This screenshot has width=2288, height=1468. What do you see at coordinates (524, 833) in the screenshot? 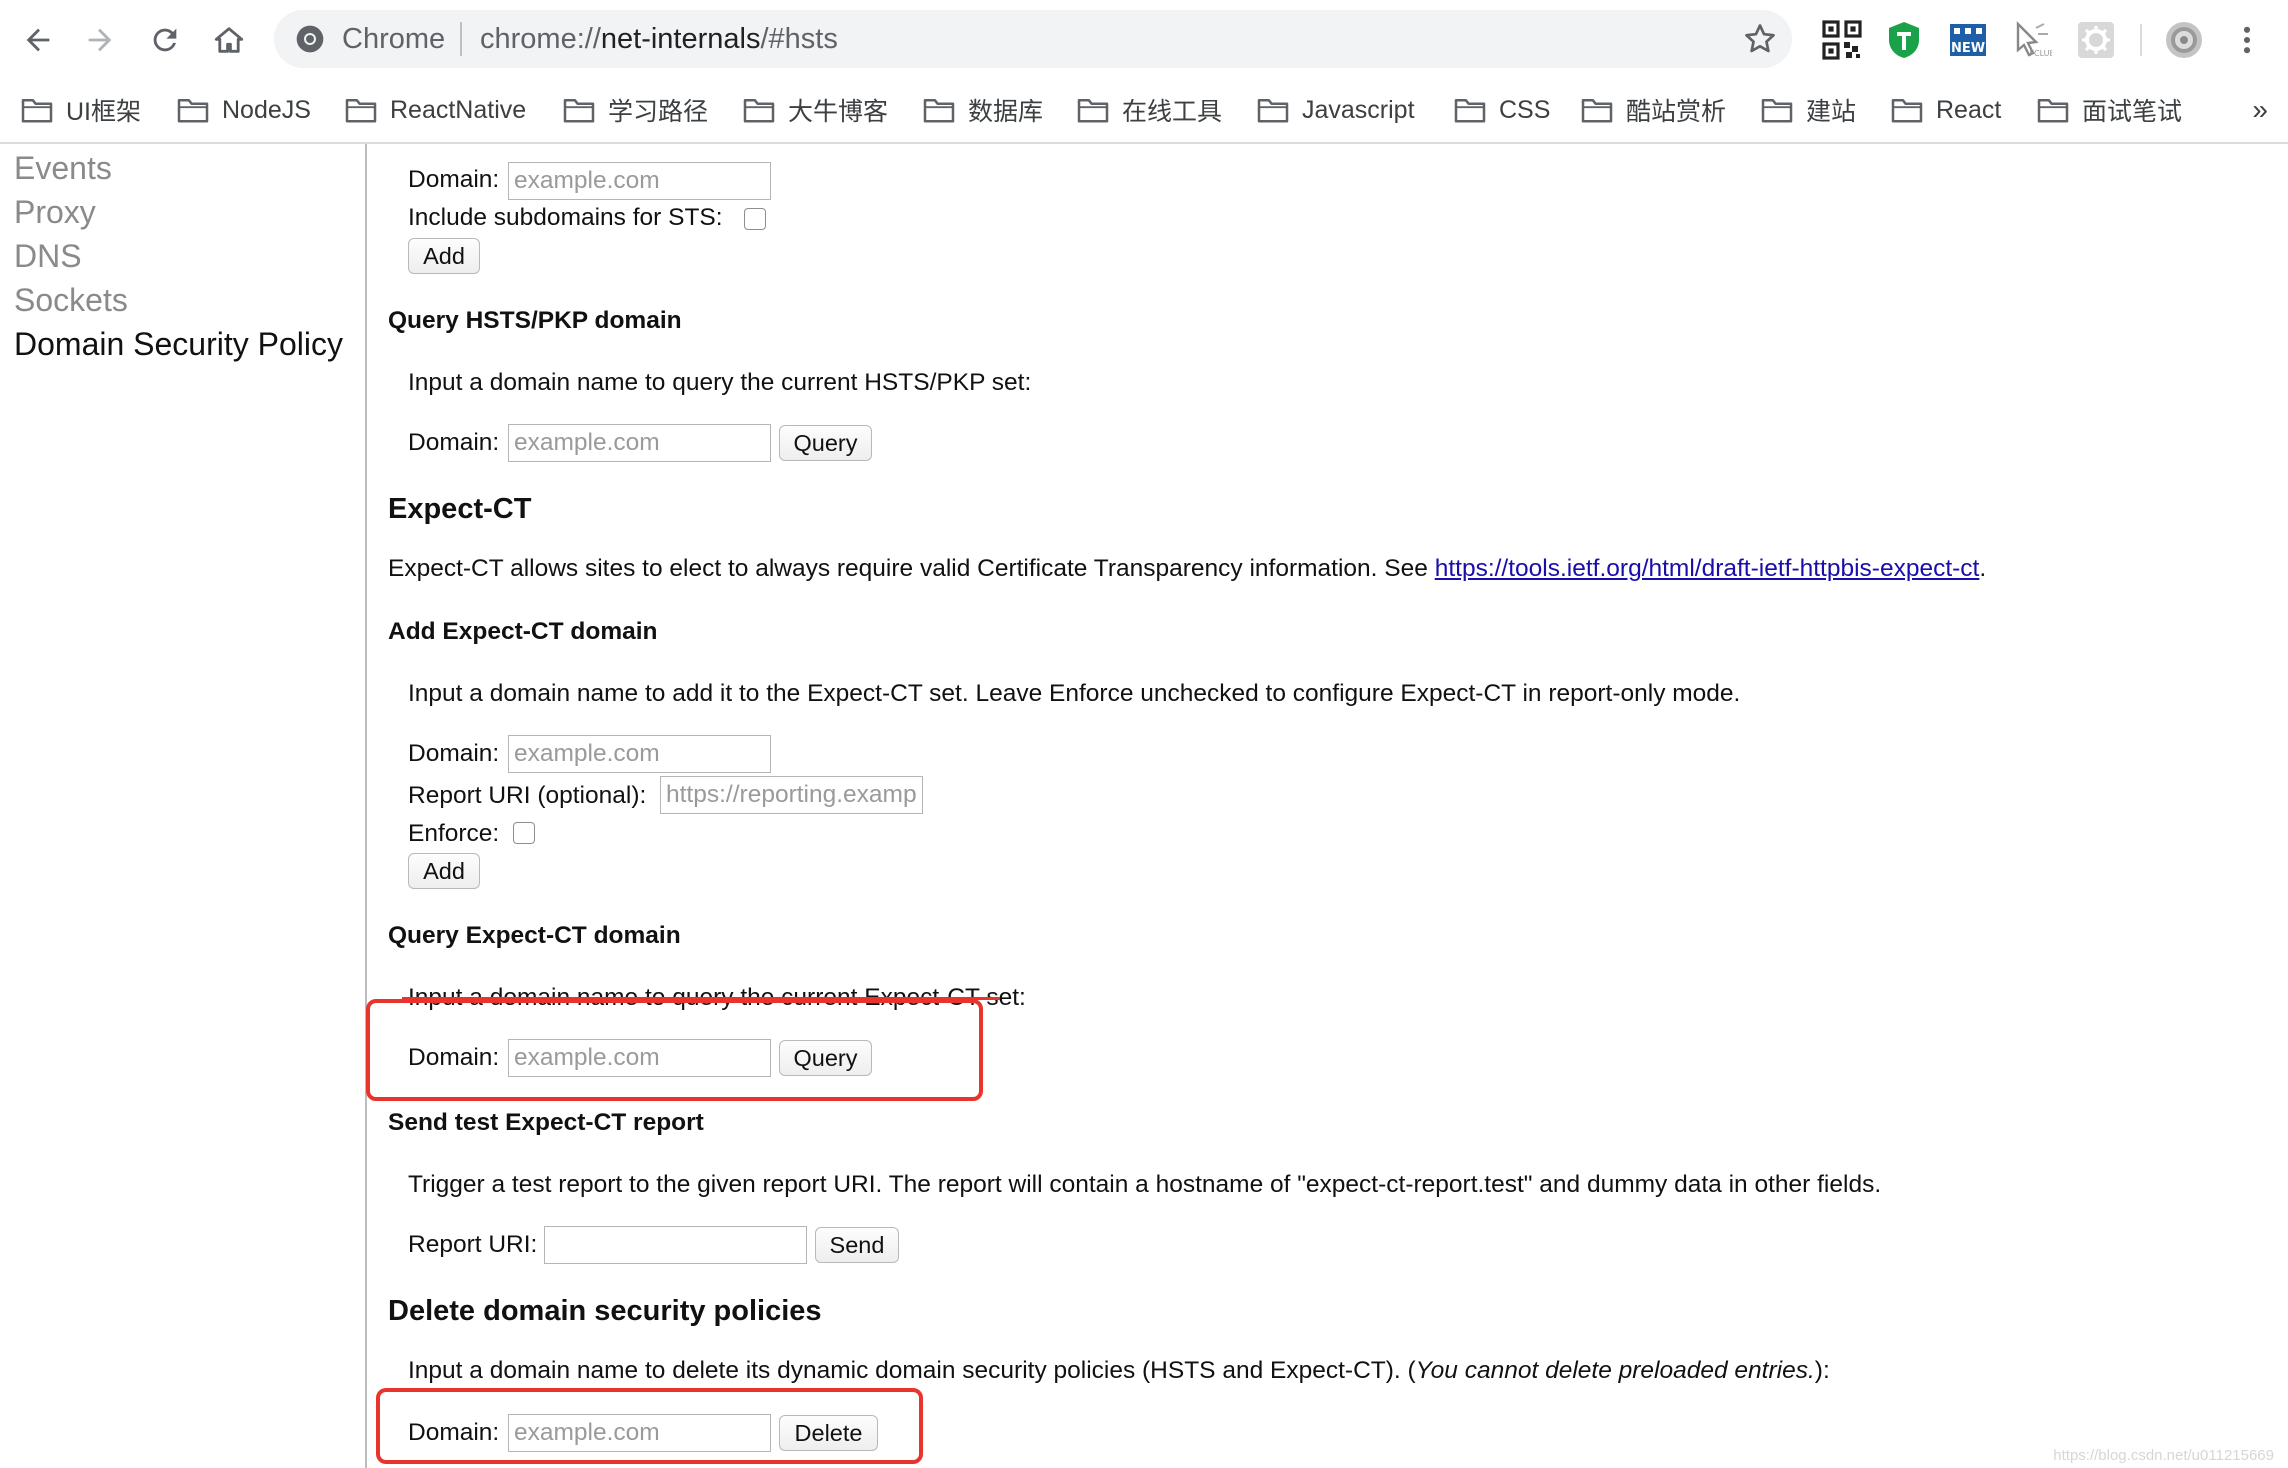
I see `enforce-checkbox` at bounding box center [524, 833].